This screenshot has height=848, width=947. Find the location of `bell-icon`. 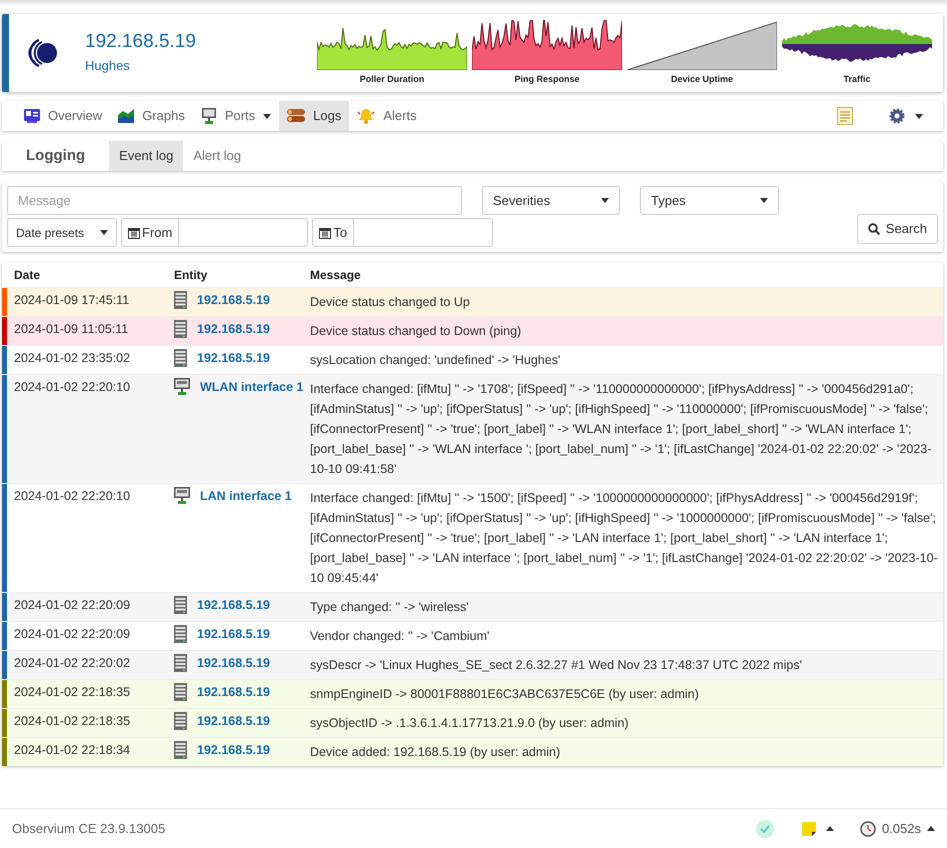

bell-icon is located at coordinates (366, 116).